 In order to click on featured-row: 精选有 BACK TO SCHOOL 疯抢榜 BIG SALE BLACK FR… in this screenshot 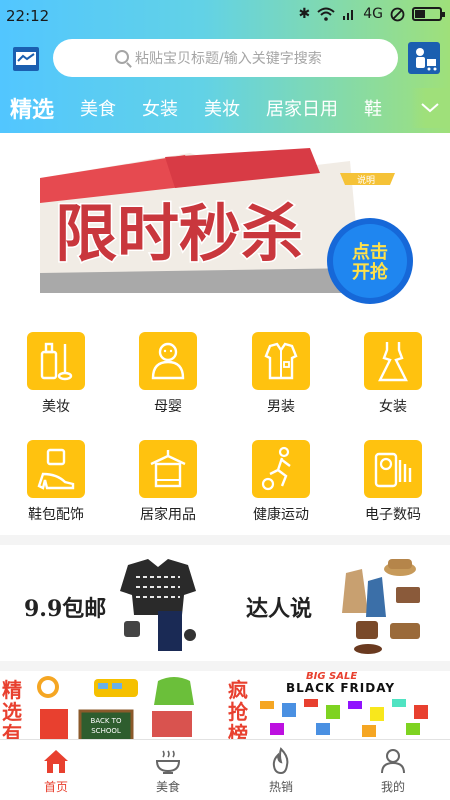, I will do `click(225, 705)`.